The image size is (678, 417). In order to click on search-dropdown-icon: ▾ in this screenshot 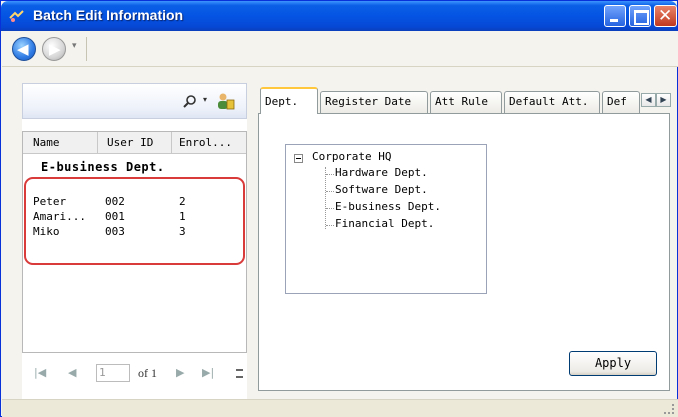, I will do `click(205, 99)`.